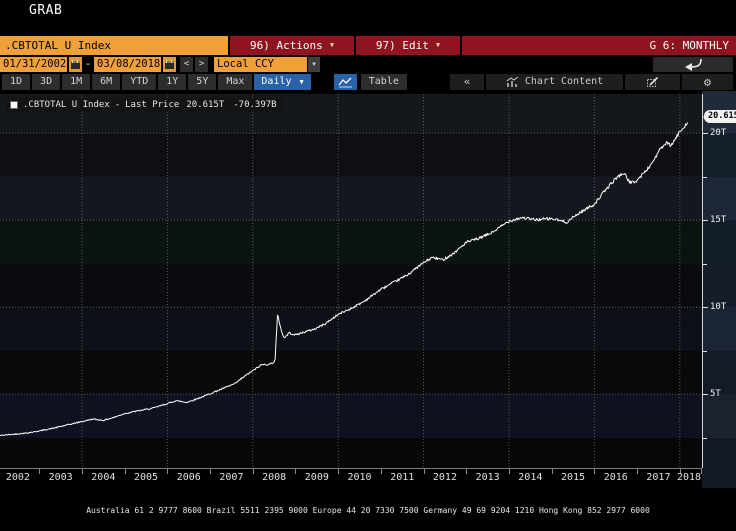 Image resolution: width=736 pixels, height=531 pixels. What do you see at coordinates (46, 82) in the screenshot?
I see `period-button-3d: 3D` at bounding box center [46, 82].